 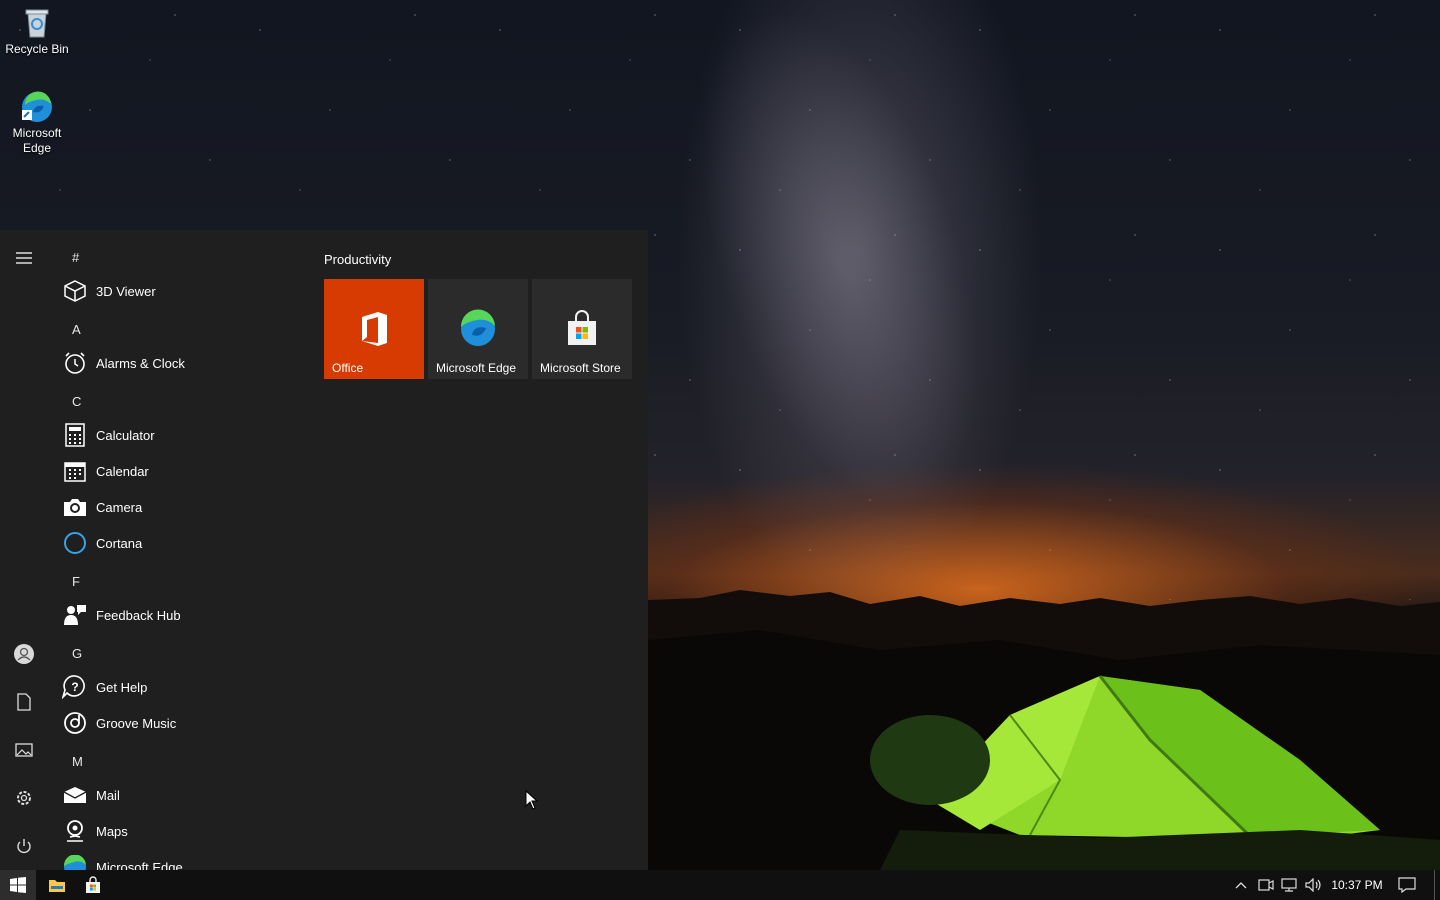 I want to click on help-icon: ?, so click(x=75, y=687).